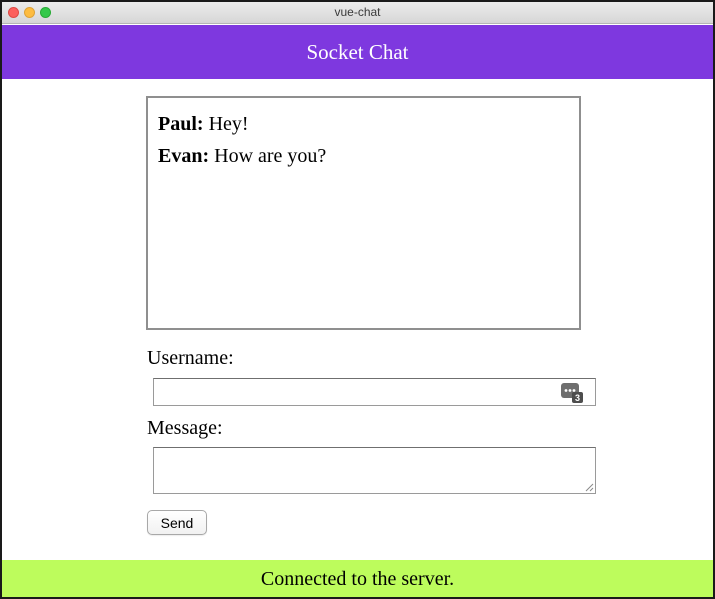  What do you see at coordinates (589, 487) in the screenshot?
I see `resize-grip-icon` at bounding box center [589, 487].